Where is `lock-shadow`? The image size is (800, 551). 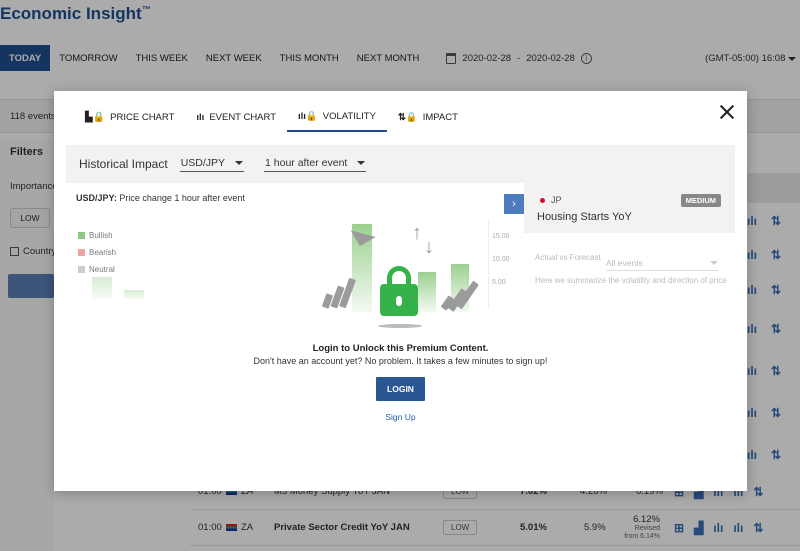
lock-shadow is located at coordinates (400, 326).